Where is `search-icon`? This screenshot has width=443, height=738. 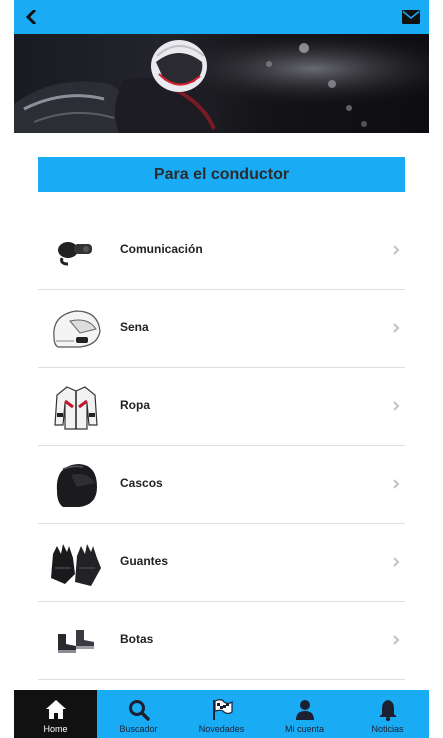 search-icon is located at coordinates (139, 710).